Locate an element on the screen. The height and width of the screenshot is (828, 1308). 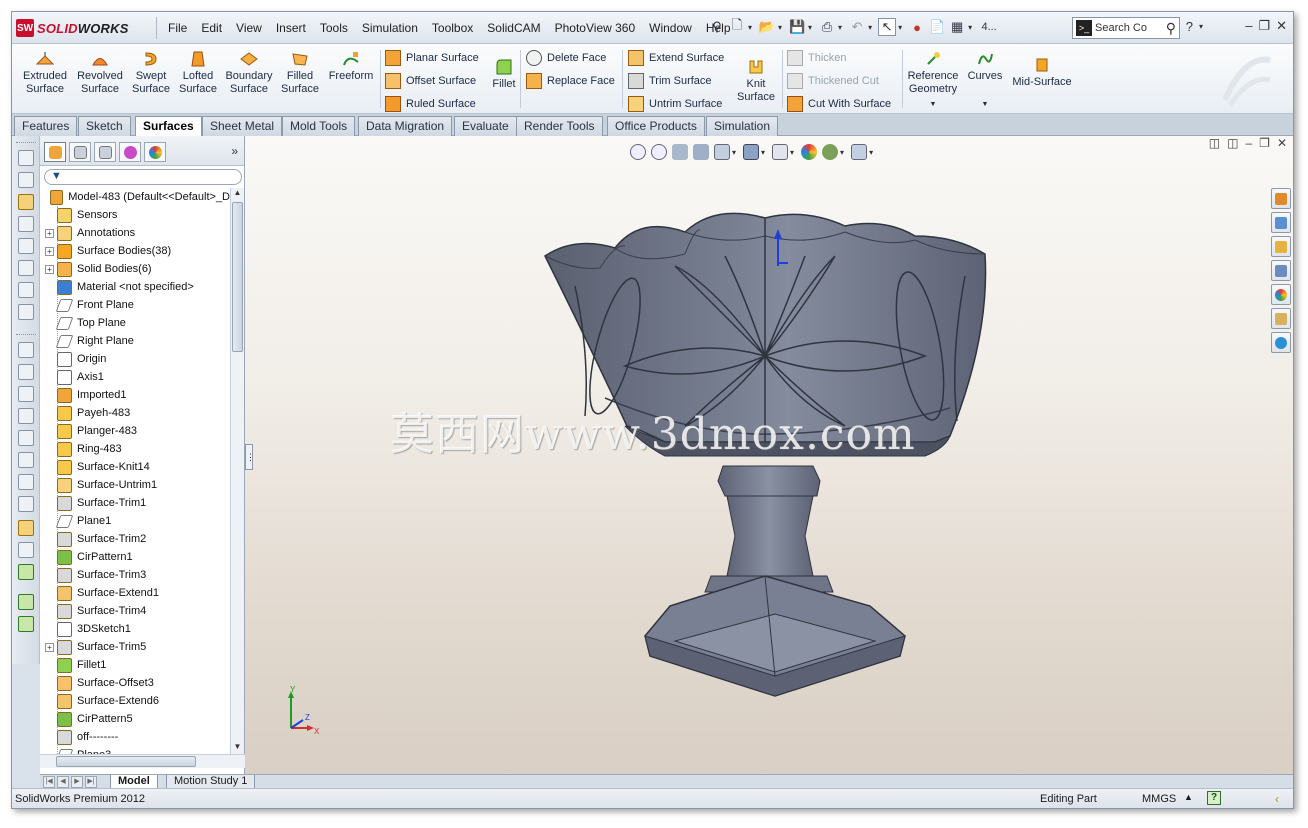
menu-toolbox: Toolbox is located at coordinates (452, 28).